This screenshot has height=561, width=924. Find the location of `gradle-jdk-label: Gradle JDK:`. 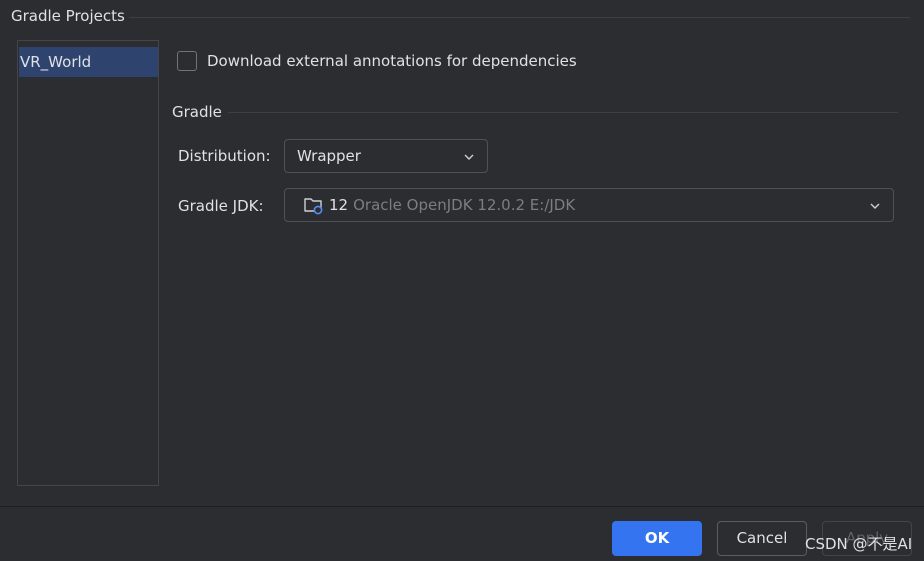

gradle-jdk-label: Gradle JDK: is located at coordinates (221, 206).